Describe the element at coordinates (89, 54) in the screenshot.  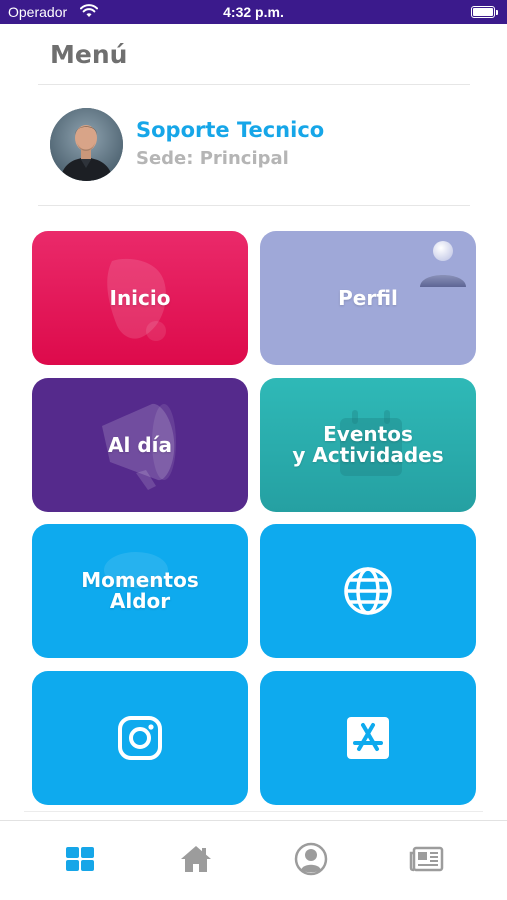
I see `page-title: Menú` at that location.